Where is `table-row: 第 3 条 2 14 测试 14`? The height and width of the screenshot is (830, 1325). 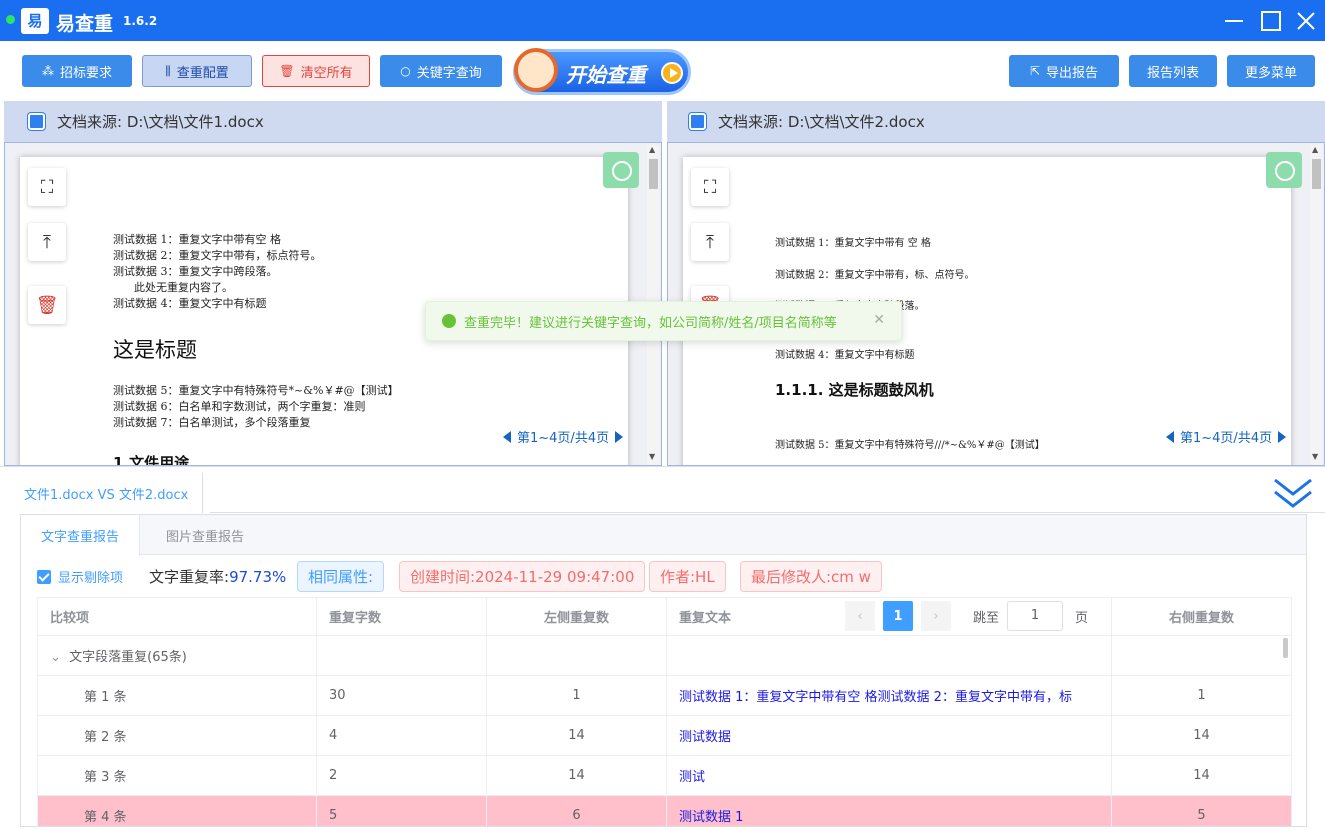
table-row: 第 3 条 2 14 测试 14 is located at coordinates (664, 775).